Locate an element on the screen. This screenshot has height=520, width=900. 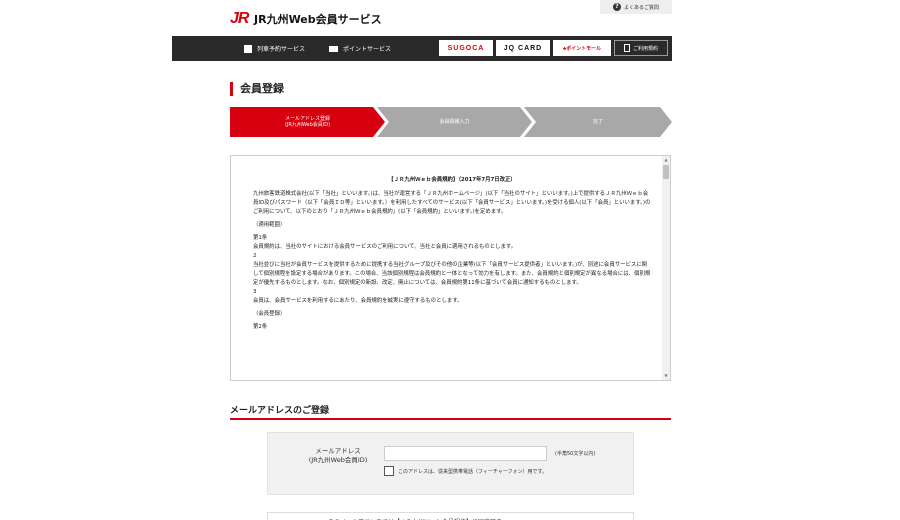
step-label: 会員情報入力 is located at coordinates (454, 122).